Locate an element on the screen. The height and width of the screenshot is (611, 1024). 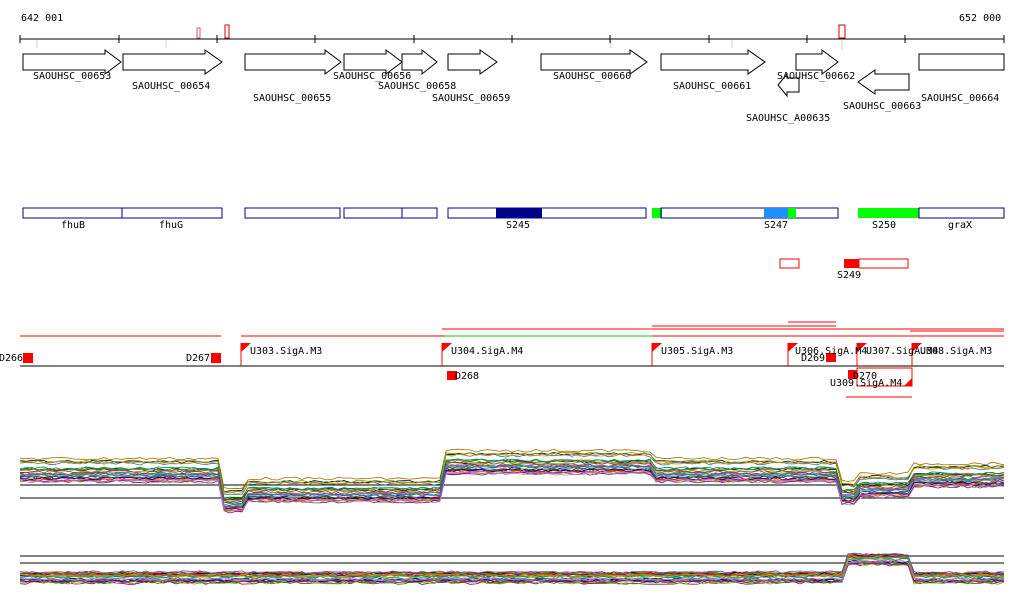
gene-label: SAOUHSC_00658 is located at coordinates (417, 86).